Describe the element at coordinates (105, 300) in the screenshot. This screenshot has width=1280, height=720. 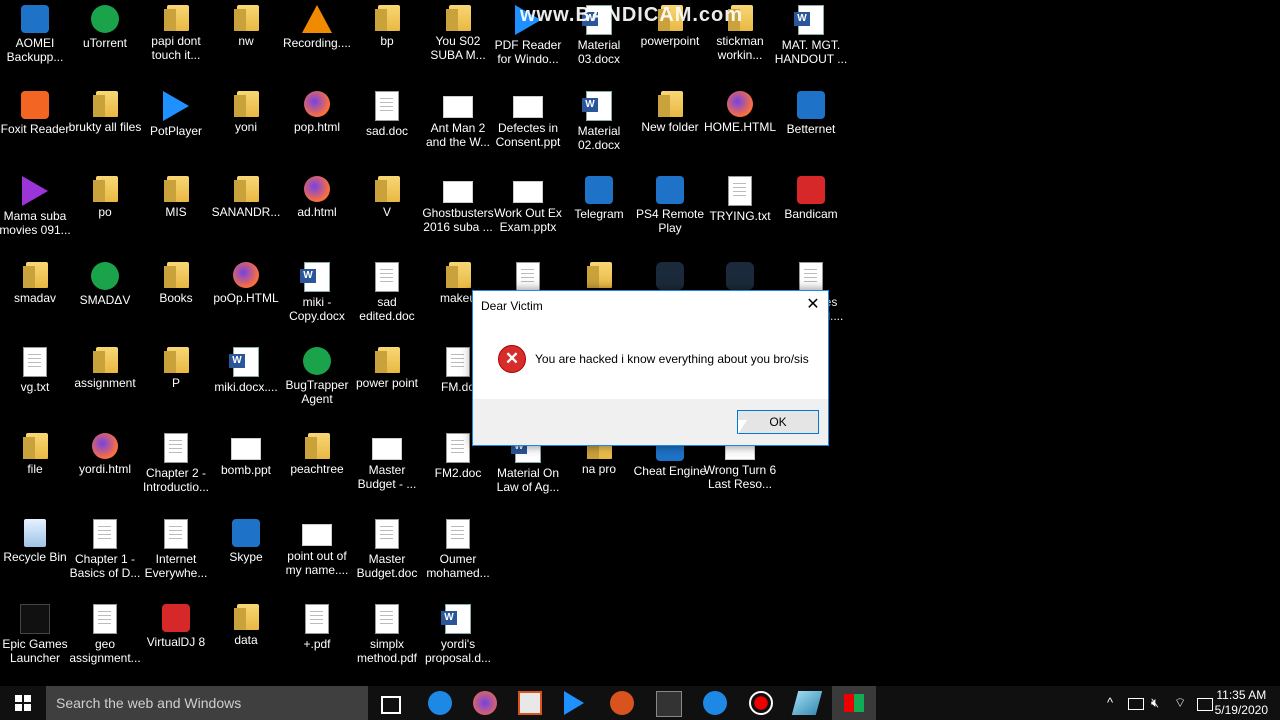
I see `desktop-shortcut-label: SMADΔV` at that location.